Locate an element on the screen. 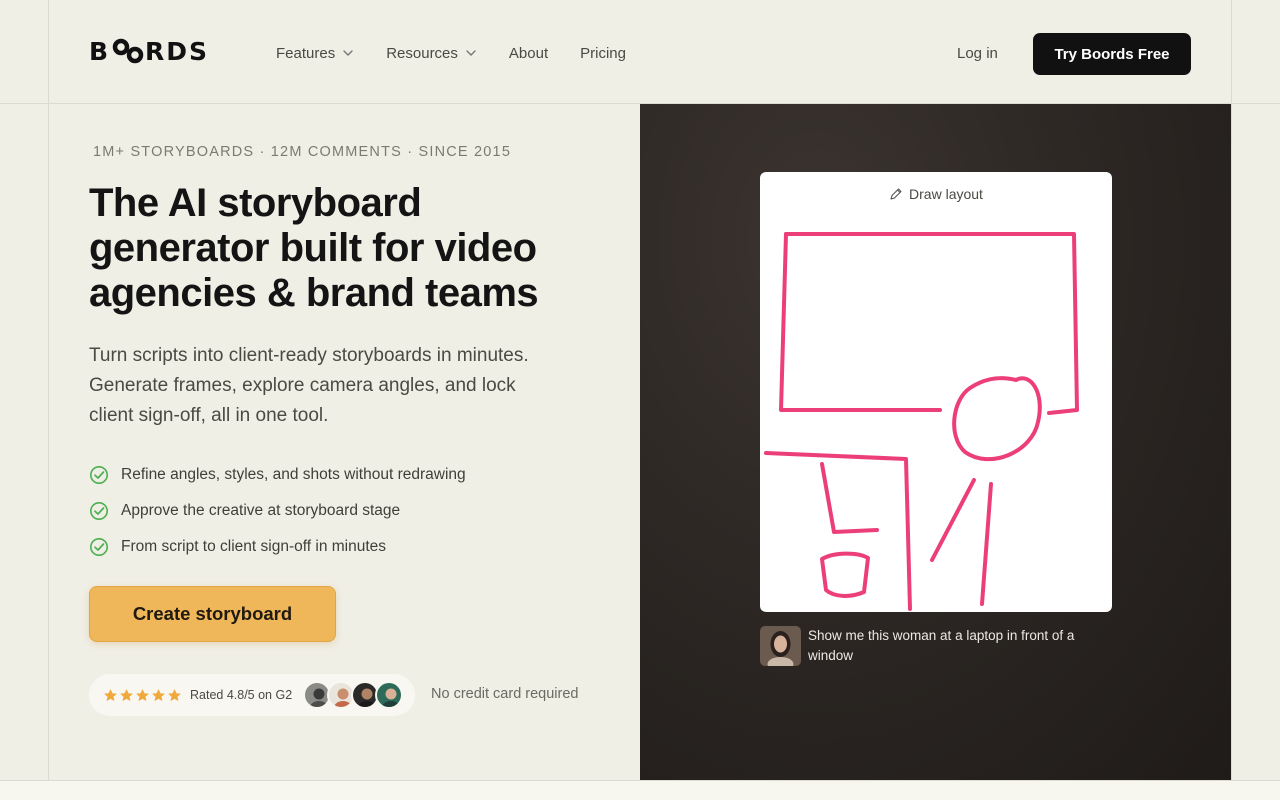 The image size is (1280, 800). main-nav: Features Resources About Pricing is located at coordinates (467, 53).